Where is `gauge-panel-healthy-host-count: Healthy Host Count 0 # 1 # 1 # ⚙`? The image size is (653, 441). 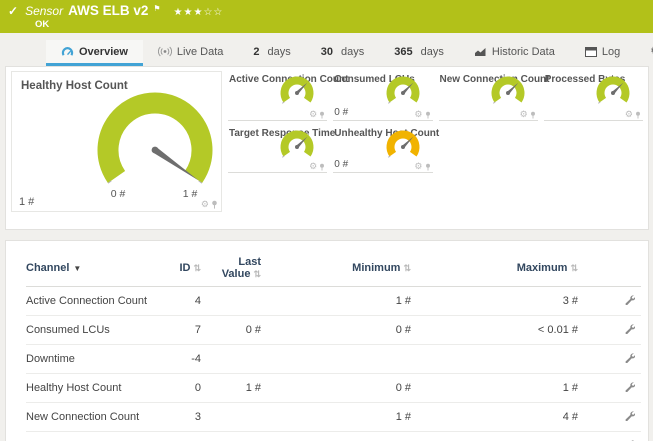
gauge-panel-healthy-host-count: Healthy Host Count 0 # 1 # 1 # ⚙ is located at coordinates (116, 141).